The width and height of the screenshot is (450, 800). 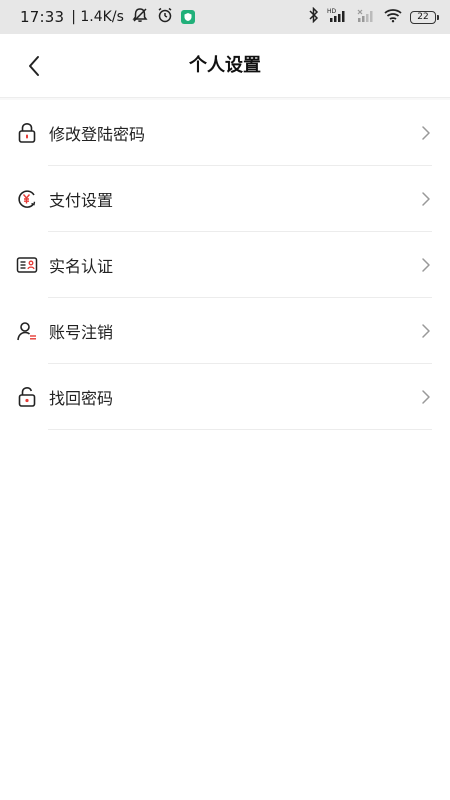 I want to click on menu-item-label: 找回密码, so click(x=81, y=398).